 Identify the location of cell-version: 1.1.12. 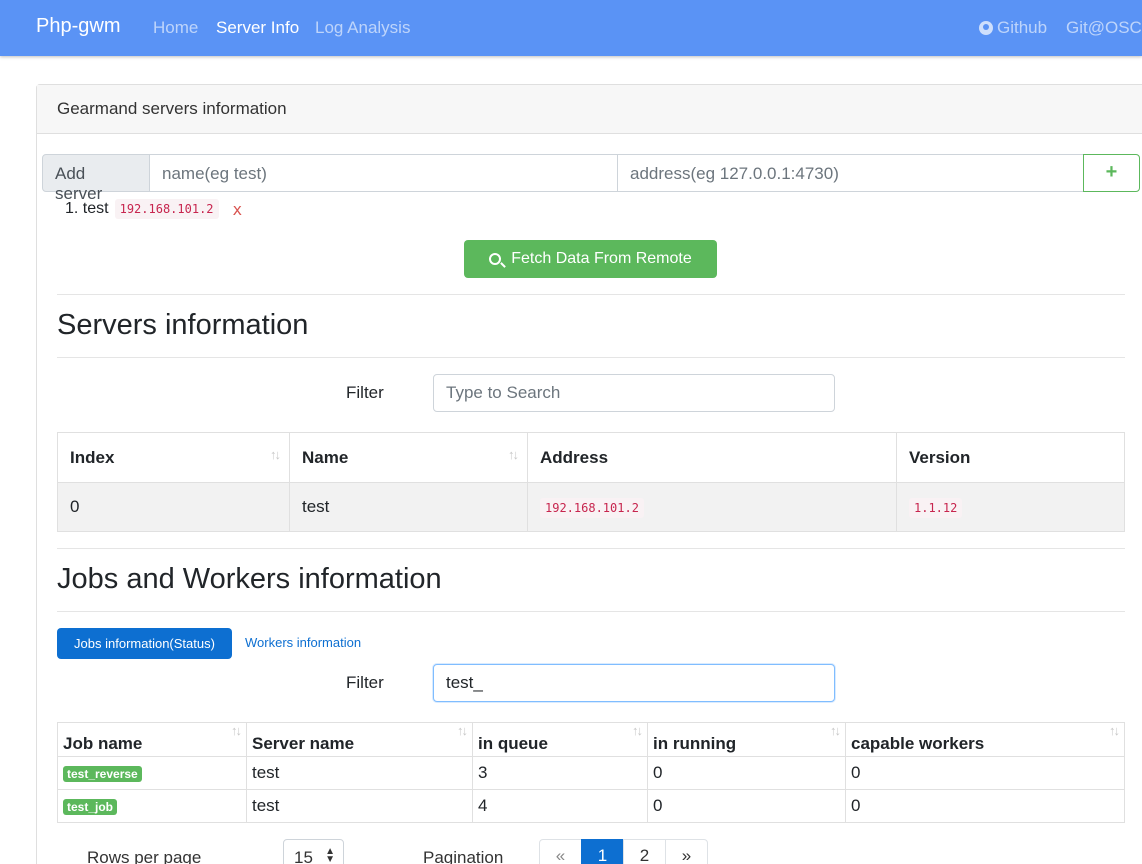
(1010, 507).